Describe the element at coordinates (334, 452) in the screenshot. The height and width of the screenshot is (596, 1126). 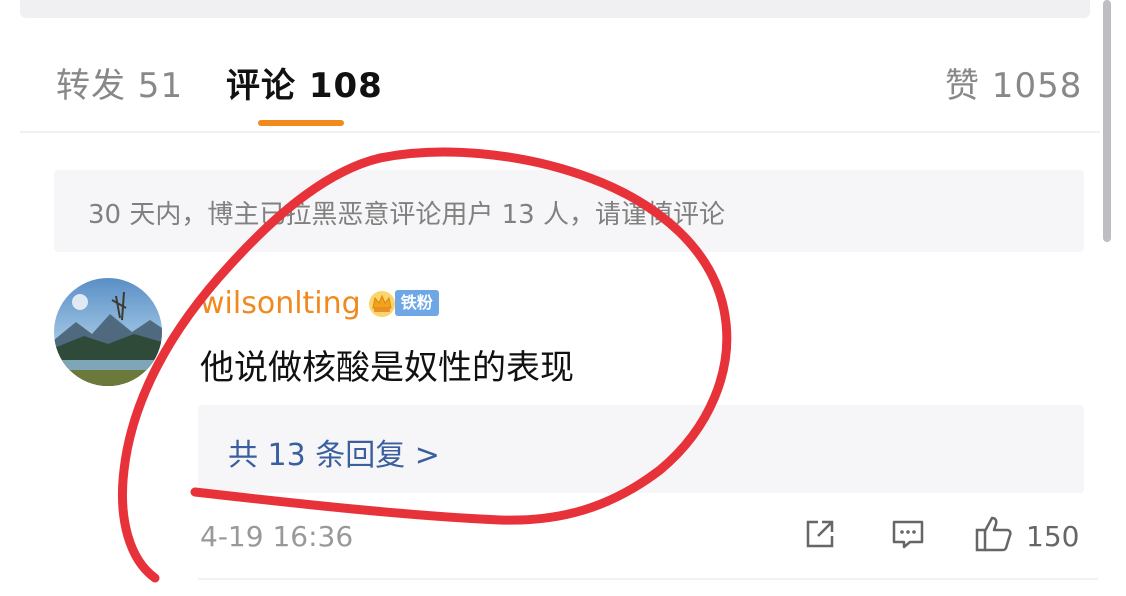
I see `view-replies-link: 共 13 条回复 >` at that location.